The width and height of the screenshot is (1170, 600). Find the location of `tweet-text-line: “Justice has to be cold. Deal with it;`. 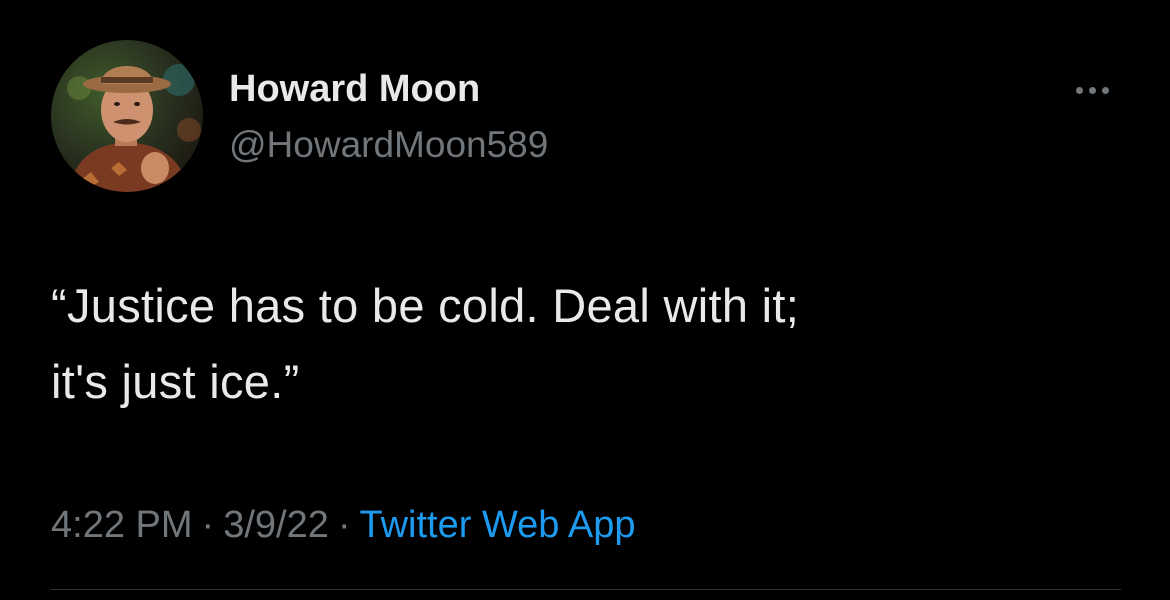

tweet-text-line: “Justice has to be cold. Deal with it; is located at coordinates (425, 305).